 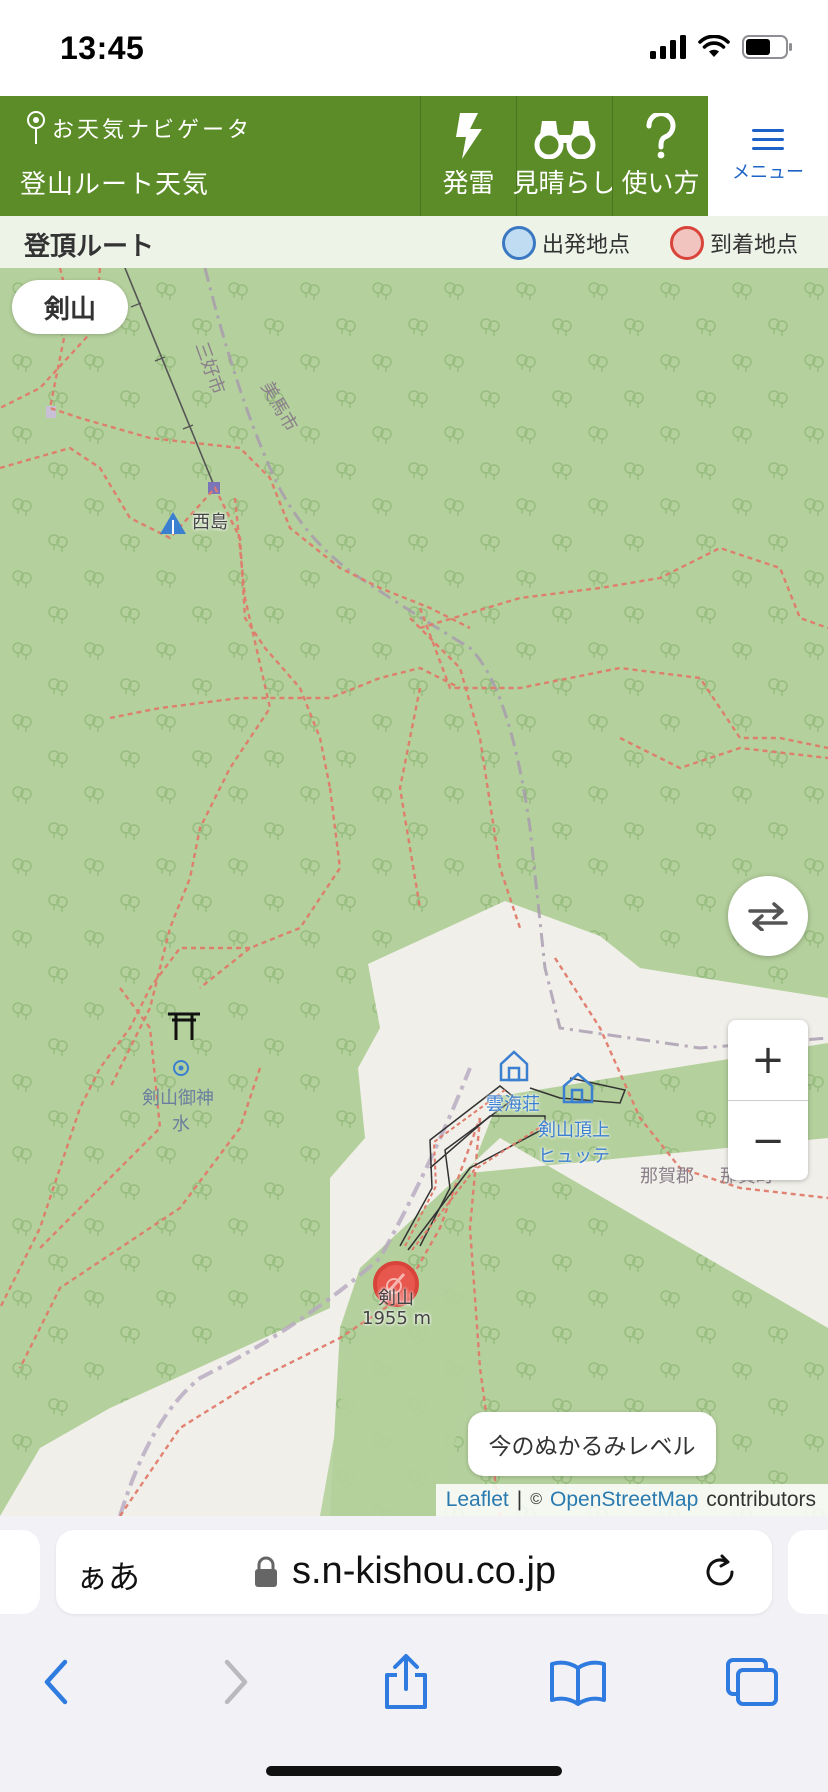 I want to click on departure-dot-icon, so click(x=519, y=243).